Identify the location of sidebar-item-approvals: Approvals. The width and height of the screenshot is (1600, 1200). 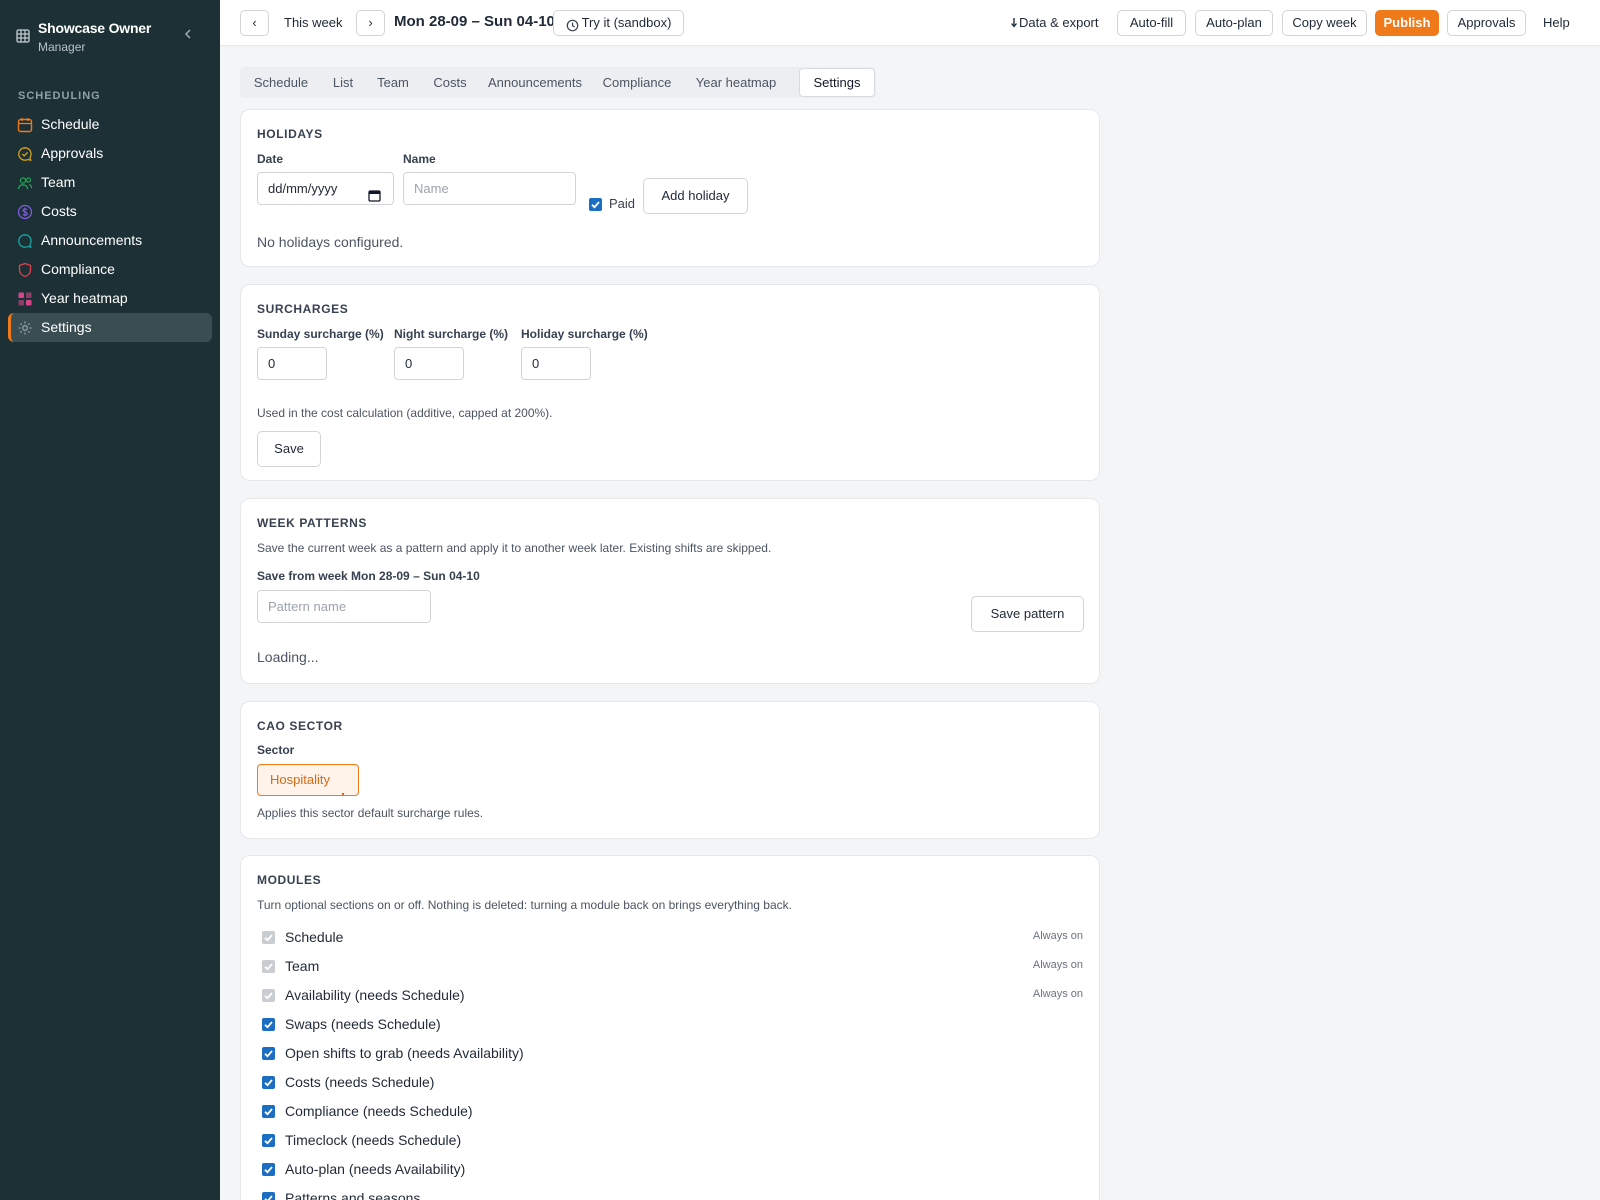
(110, 153).